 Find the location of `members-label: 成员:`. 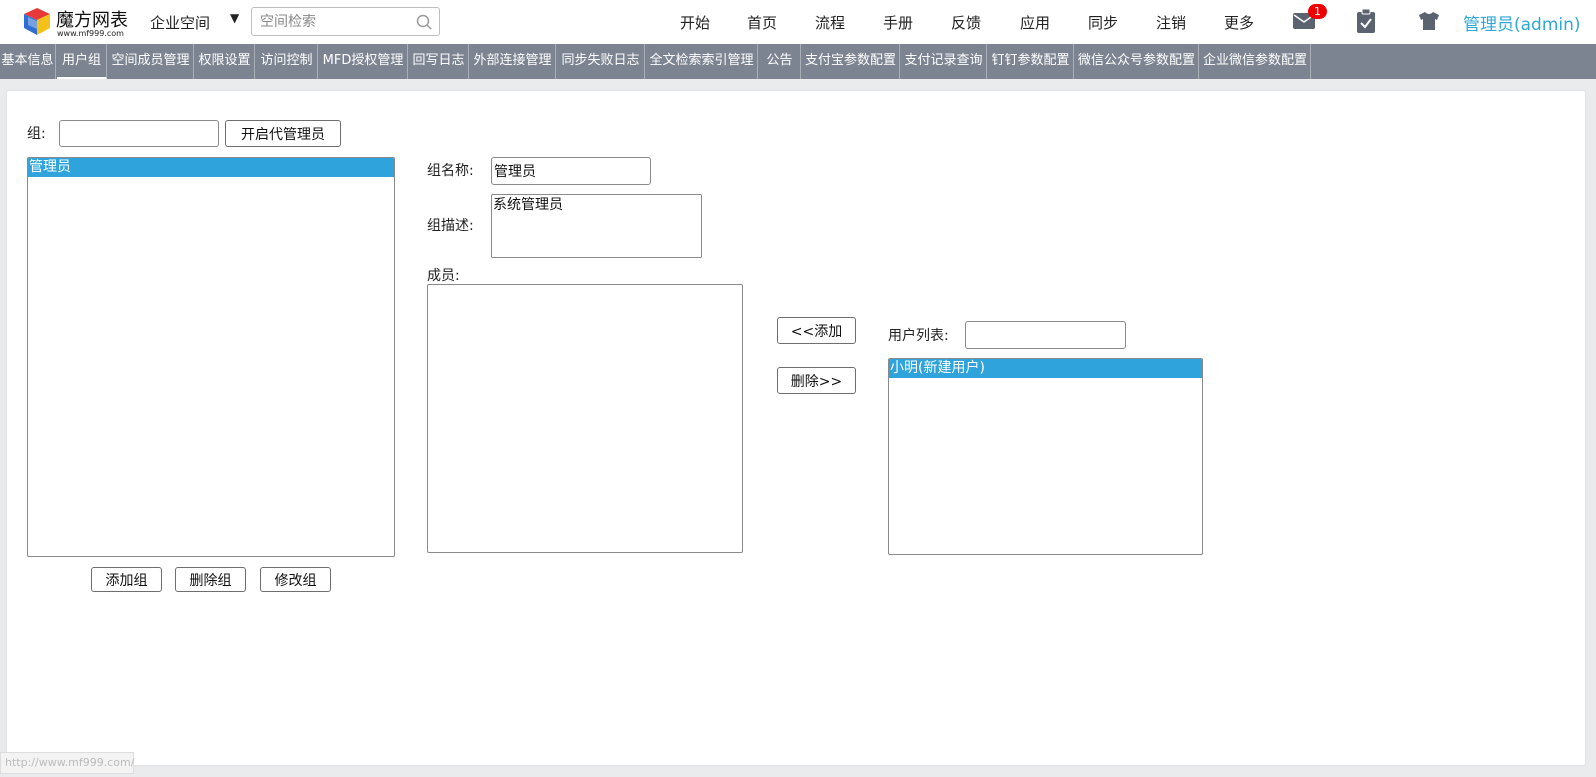

members-label: 成员: is located at coordinates (443, 276).